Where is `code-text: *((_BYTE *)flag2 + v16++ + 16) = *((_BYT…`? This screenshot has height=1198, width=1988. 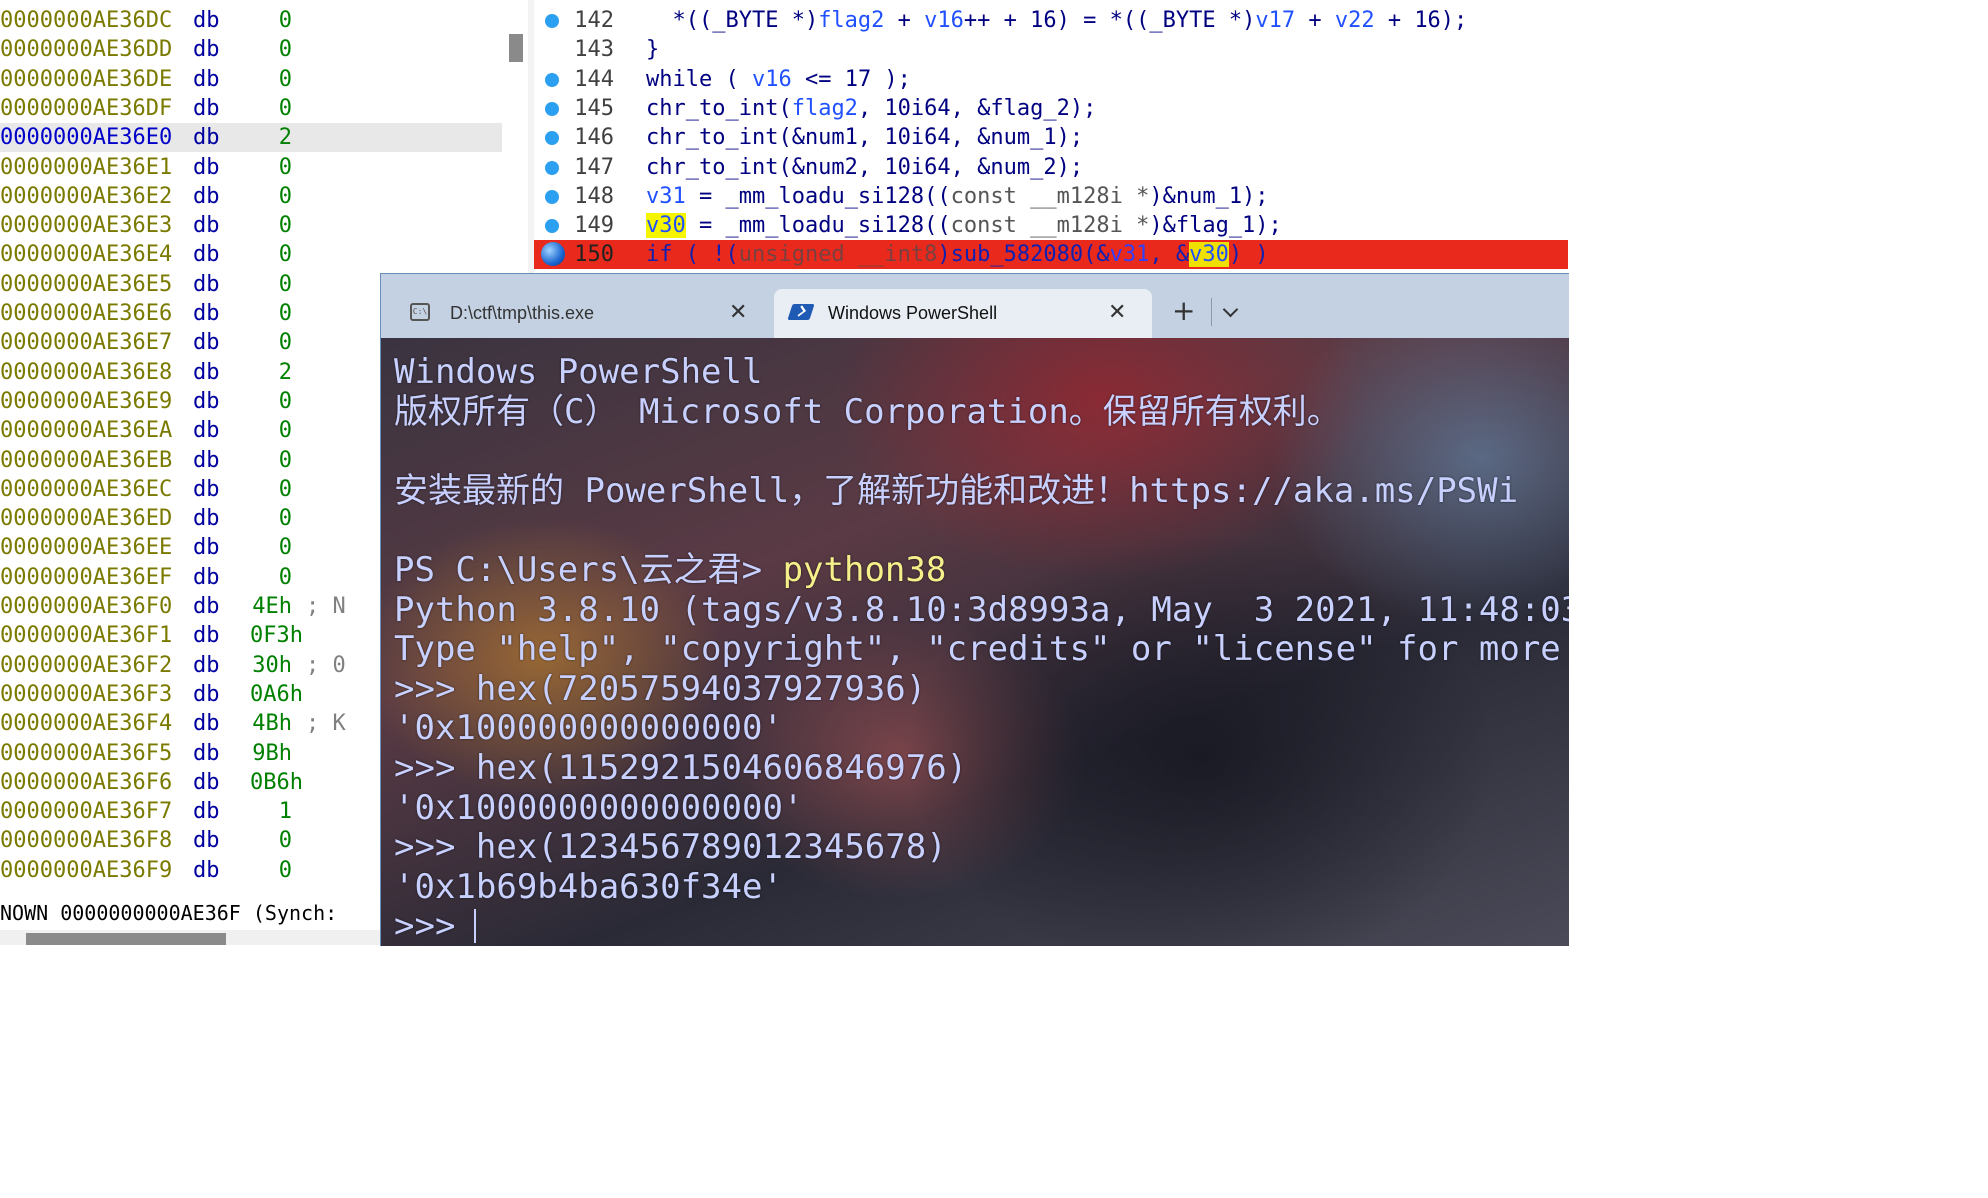 code-text: *((_BYTE *)flag2 + v16++ + 16) = *((_BYT… is located at coordinates (1057, 20).